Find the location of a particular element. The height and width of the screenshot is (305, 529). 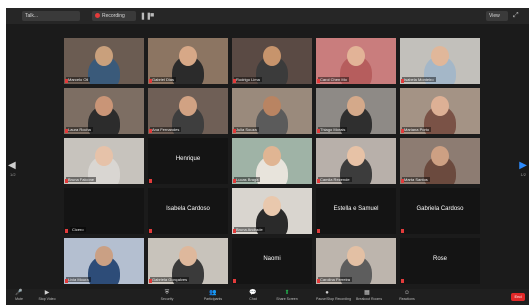

participant-name-label: Carolina Ferreira is located at coordinates (335, 279).